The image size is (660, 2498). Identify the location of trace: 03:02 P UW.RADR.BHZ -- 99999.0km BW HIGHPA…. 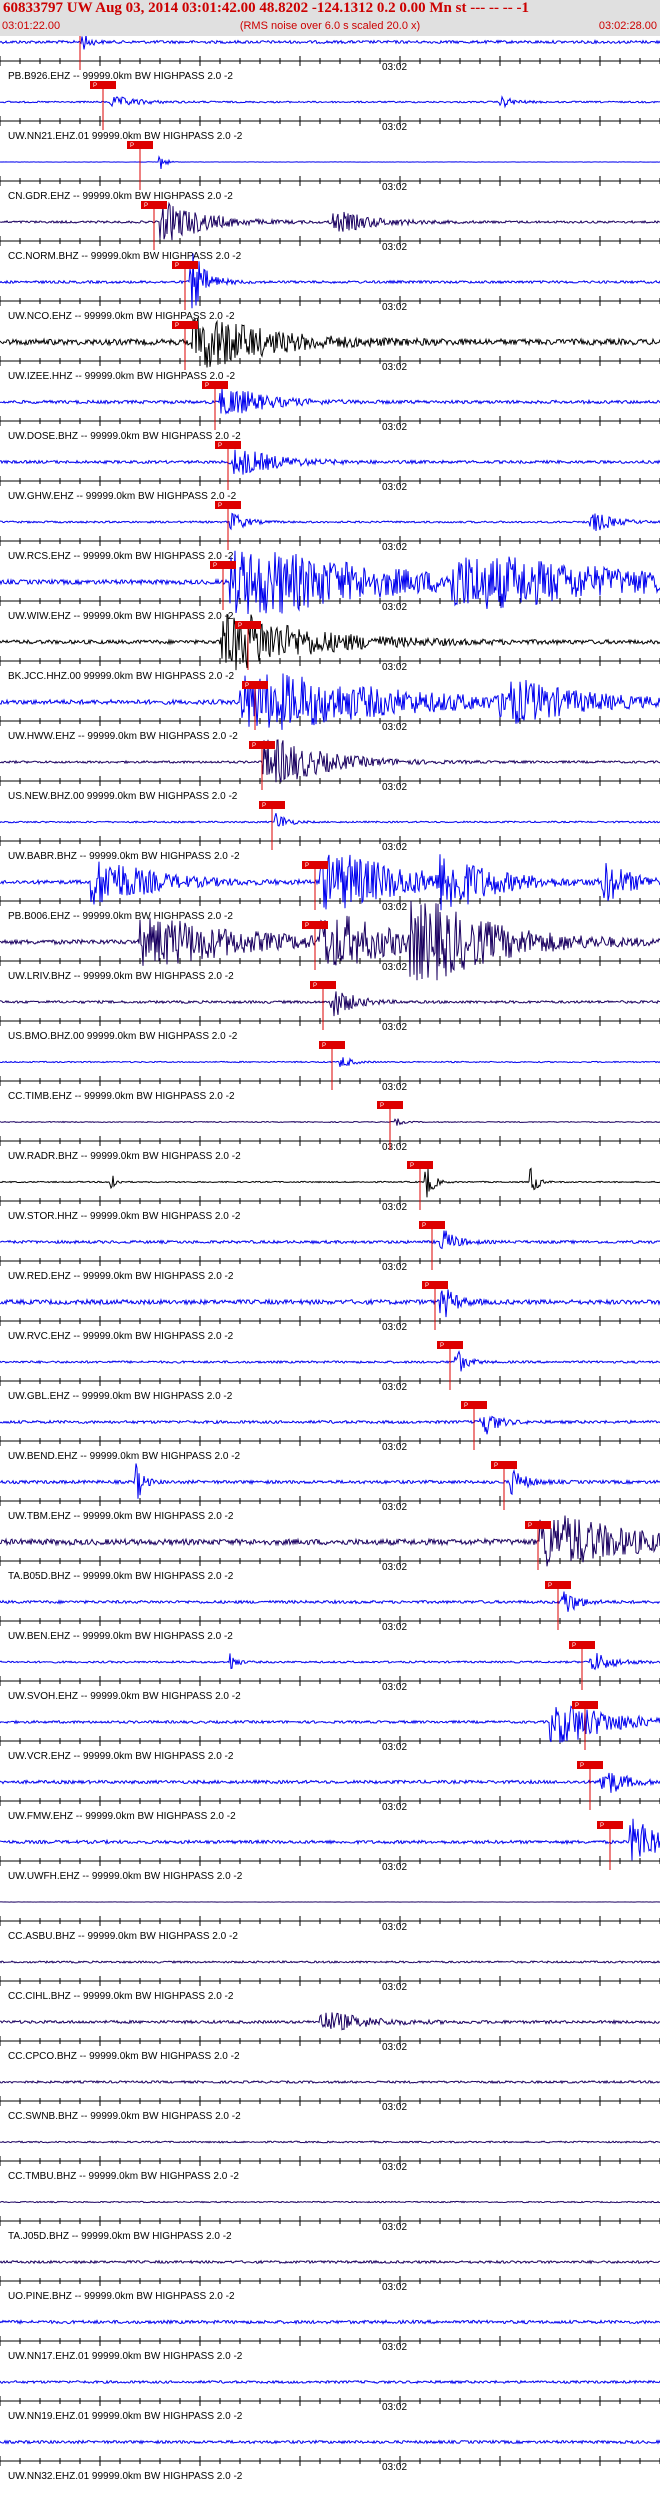
(330, 1131).